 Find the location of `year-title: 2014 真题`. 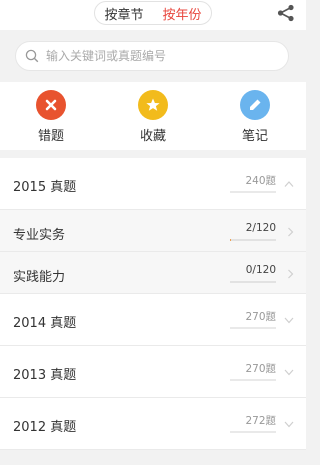

year-title: 2014 真题 is located at coordinates (45, 323).